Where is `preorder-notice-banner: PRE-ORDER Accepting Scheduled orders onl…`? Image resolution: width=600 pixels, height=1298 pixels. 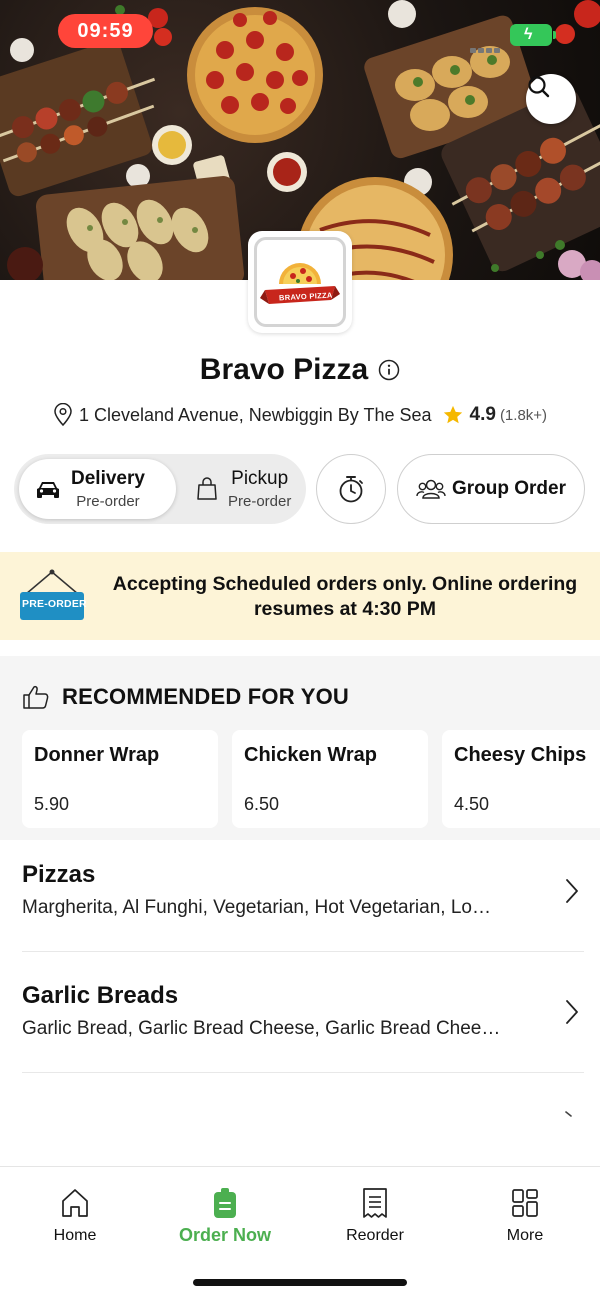 preorder-notice-banner: PRE-ORDER Accepting Scheduled orders onl… is located at coordinates (300, 596).